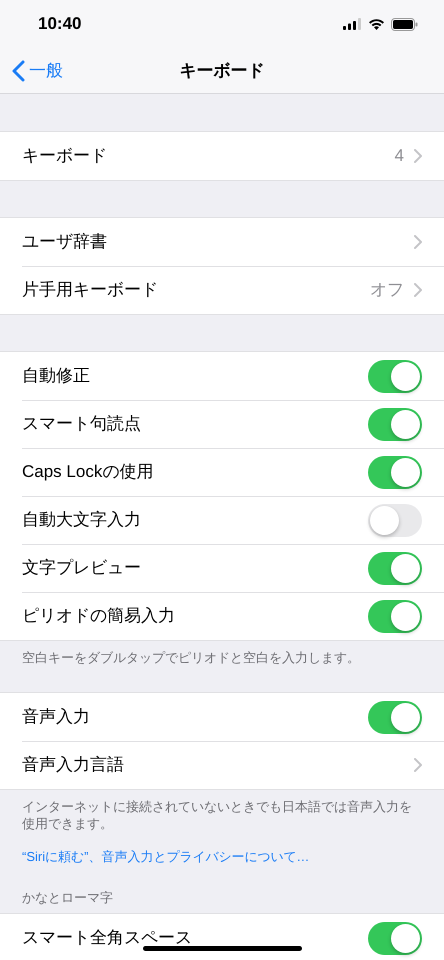 Image resolution: width=444 pixels, height=960 pixels. What do you see at coordinates (352, 24) in the screenshot?
I see `signal-icon` at bounding box center [352, 24].